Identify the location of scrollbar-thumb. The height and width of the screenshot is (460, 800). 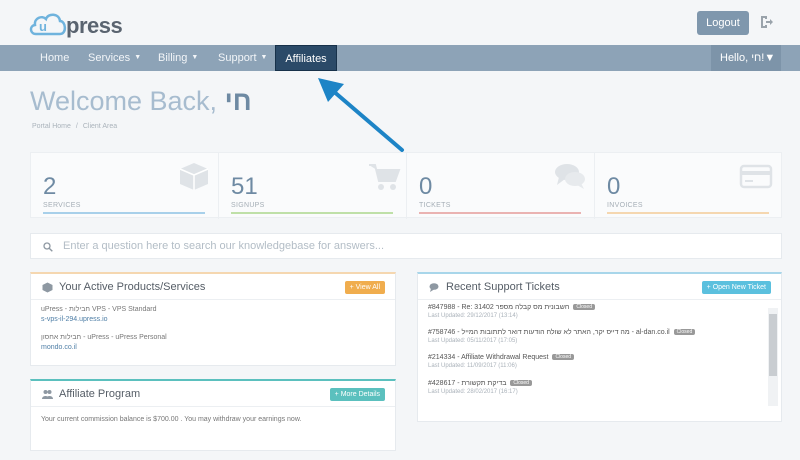
(773, 345).